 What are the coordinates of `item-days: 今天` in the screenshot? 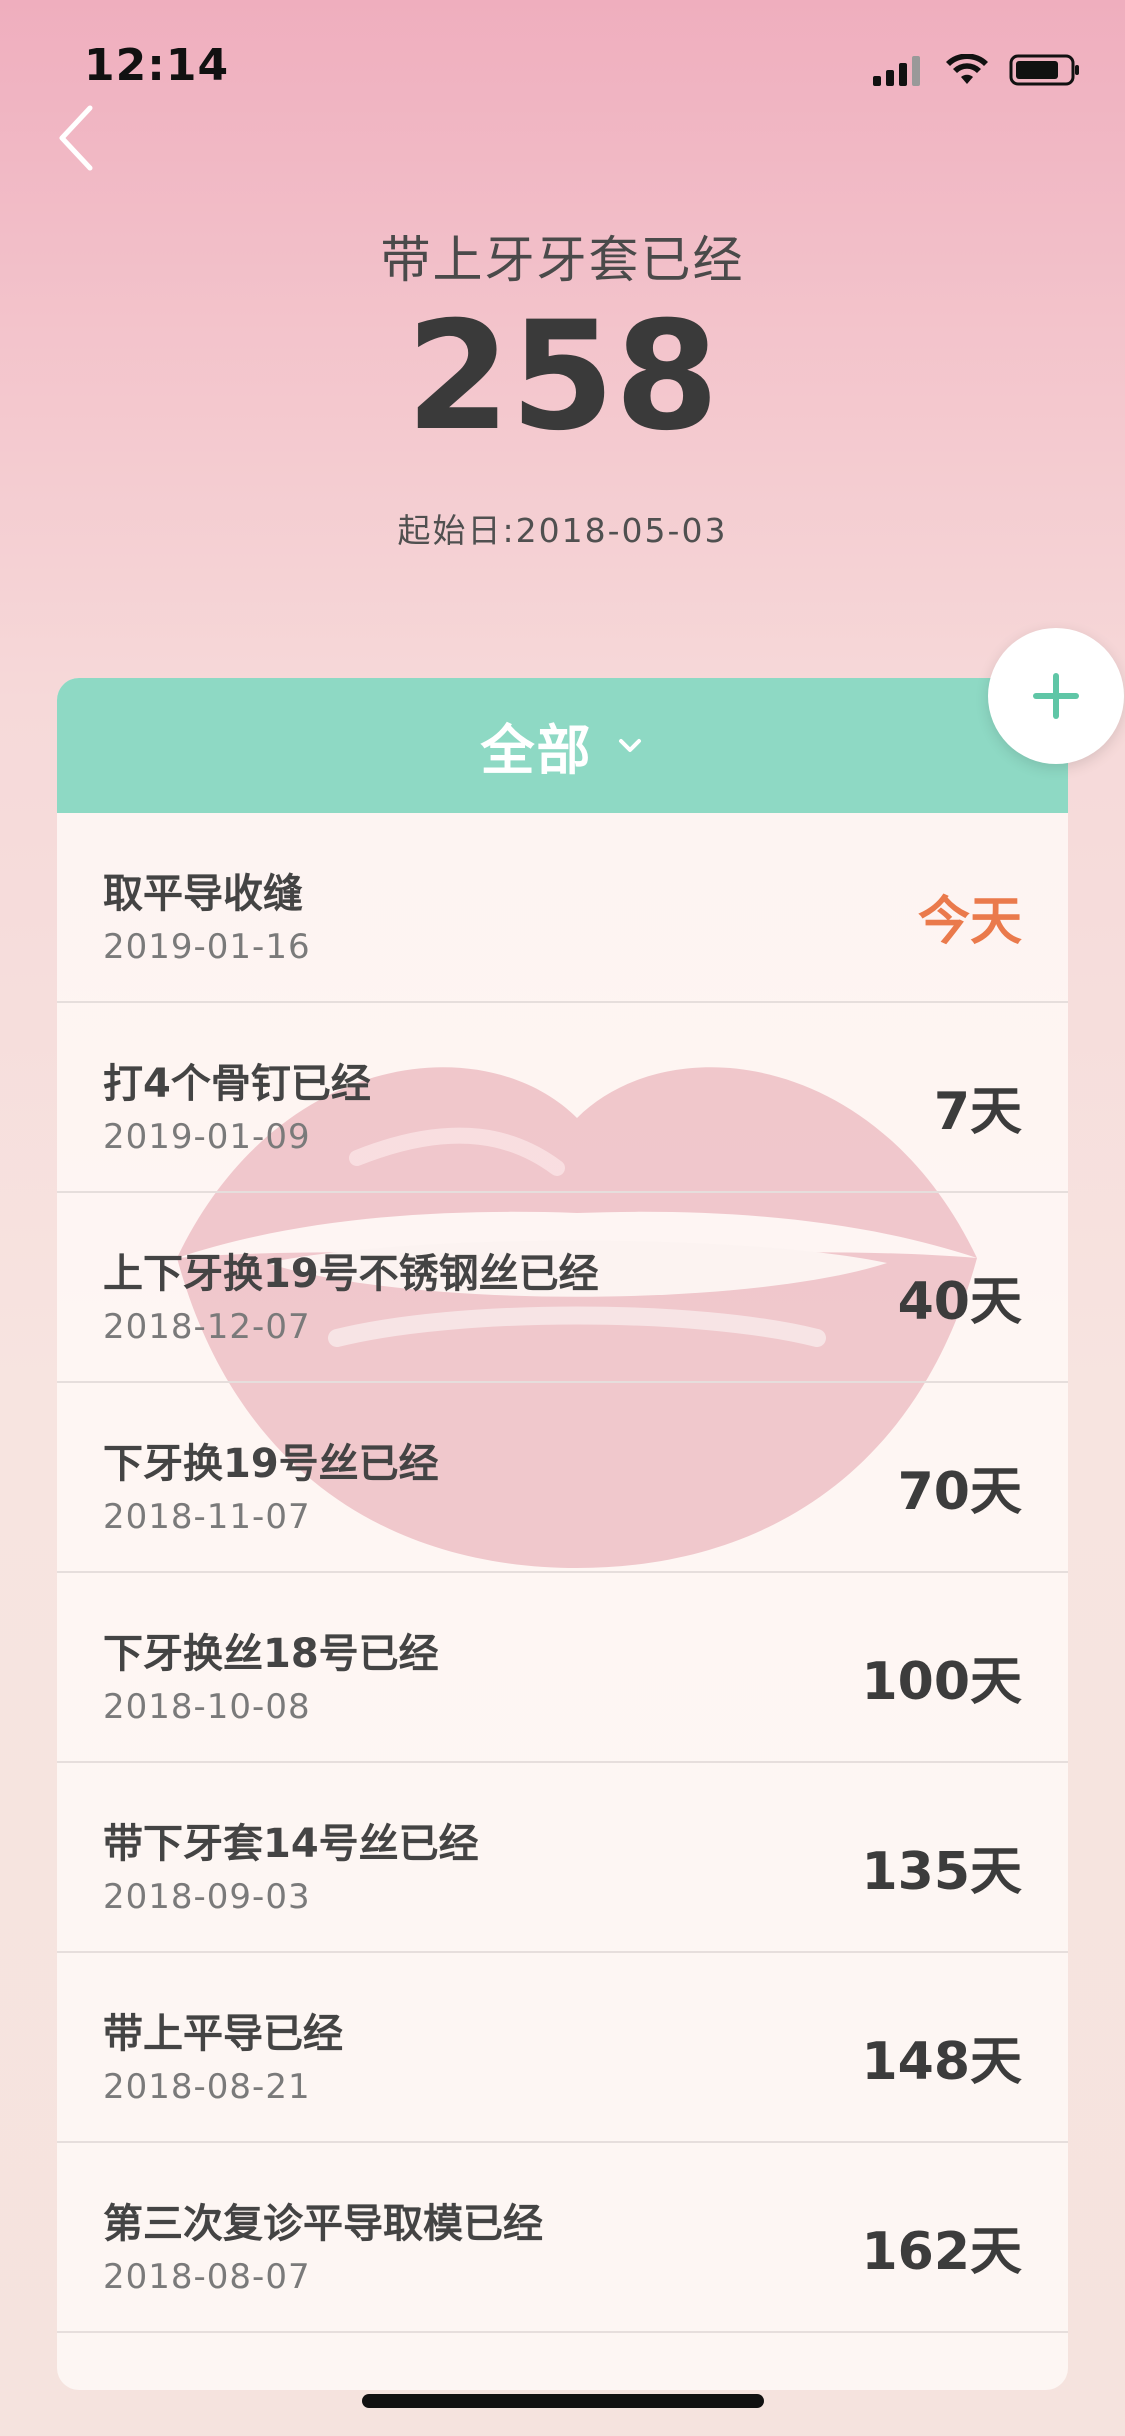 It's located at (969, 922).